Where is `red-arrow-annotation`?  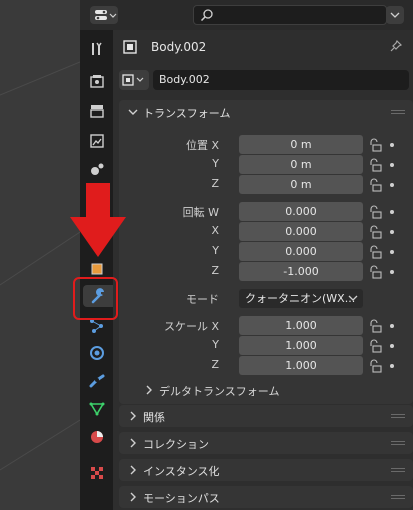
red-arrow-annotation is located at coordinates (98, 220).